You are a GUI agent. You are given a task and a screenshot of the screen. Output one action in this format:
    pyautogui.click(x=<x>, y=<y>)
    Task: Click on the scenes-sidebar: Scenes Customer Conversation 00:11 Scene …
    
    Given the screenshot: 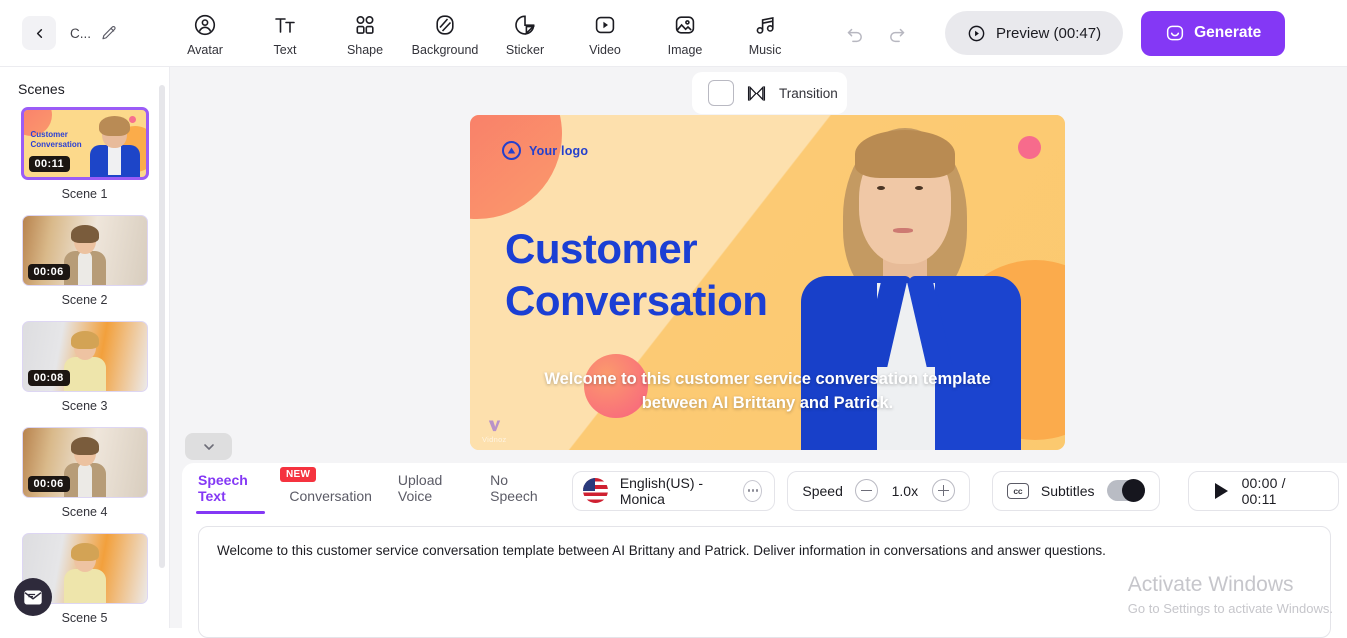 What is the action you would take?
    pyautogui.click(x=85, y=347)
    